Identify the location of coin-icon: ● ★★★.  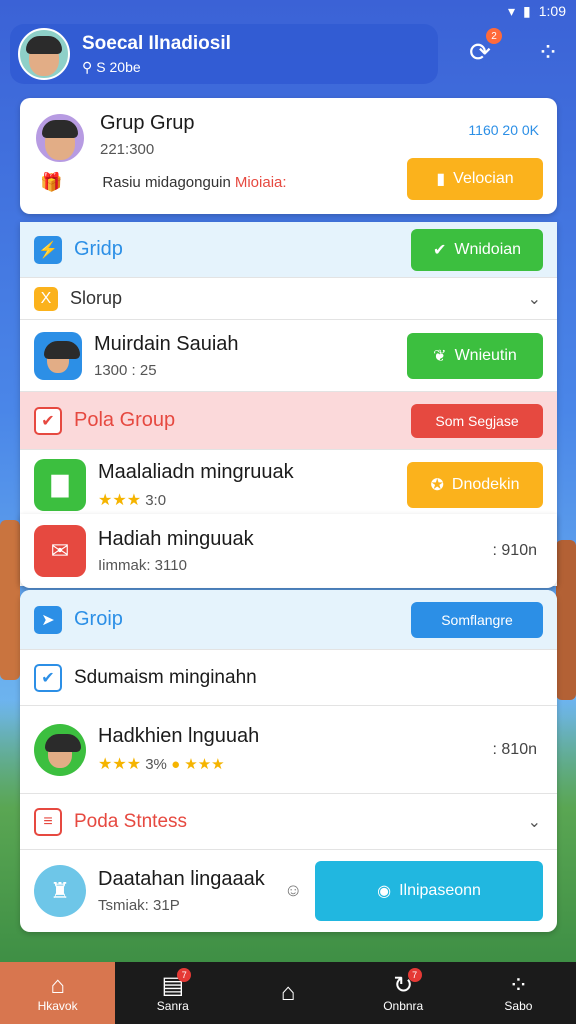
(198, 764).